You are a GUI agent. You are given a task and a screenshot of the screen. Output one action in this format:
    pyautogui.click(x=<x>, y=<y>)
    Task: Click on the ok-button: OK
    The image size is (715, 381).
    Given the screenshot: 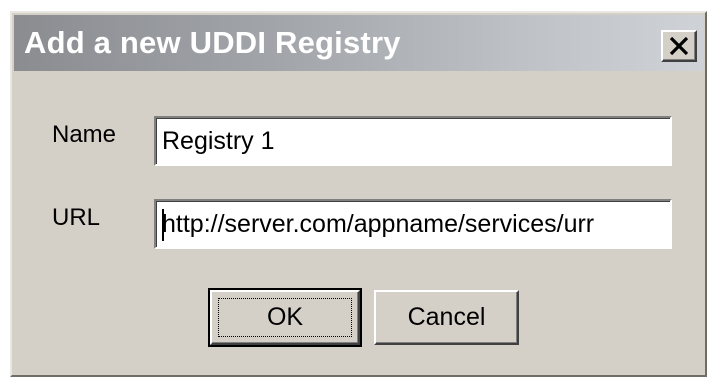 What is the action you would take?
    pyautogui.click(x=285, y=317)
    